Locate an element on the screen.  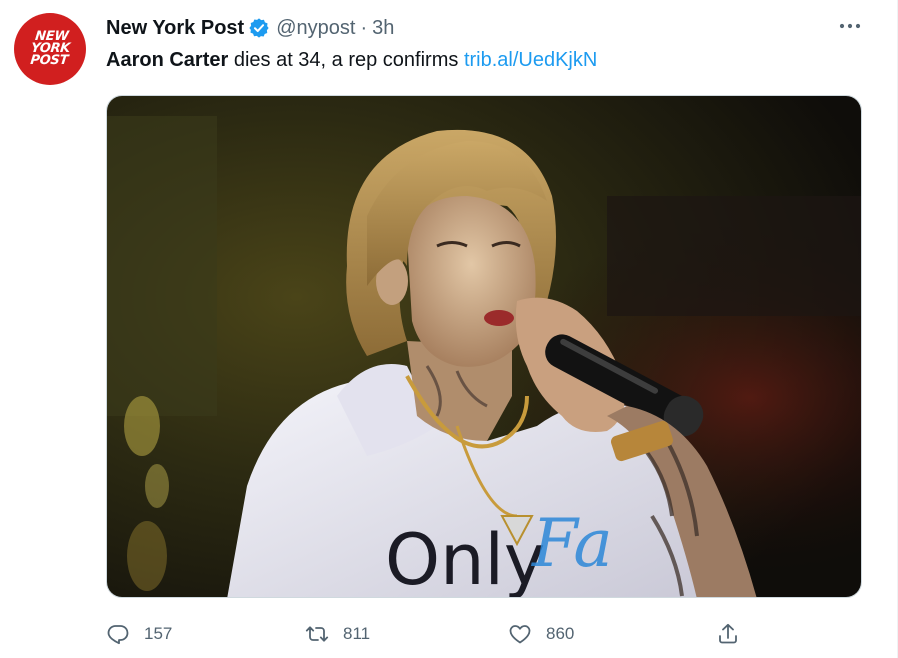
verified-badge-icon is located at coordinates (259, 28).